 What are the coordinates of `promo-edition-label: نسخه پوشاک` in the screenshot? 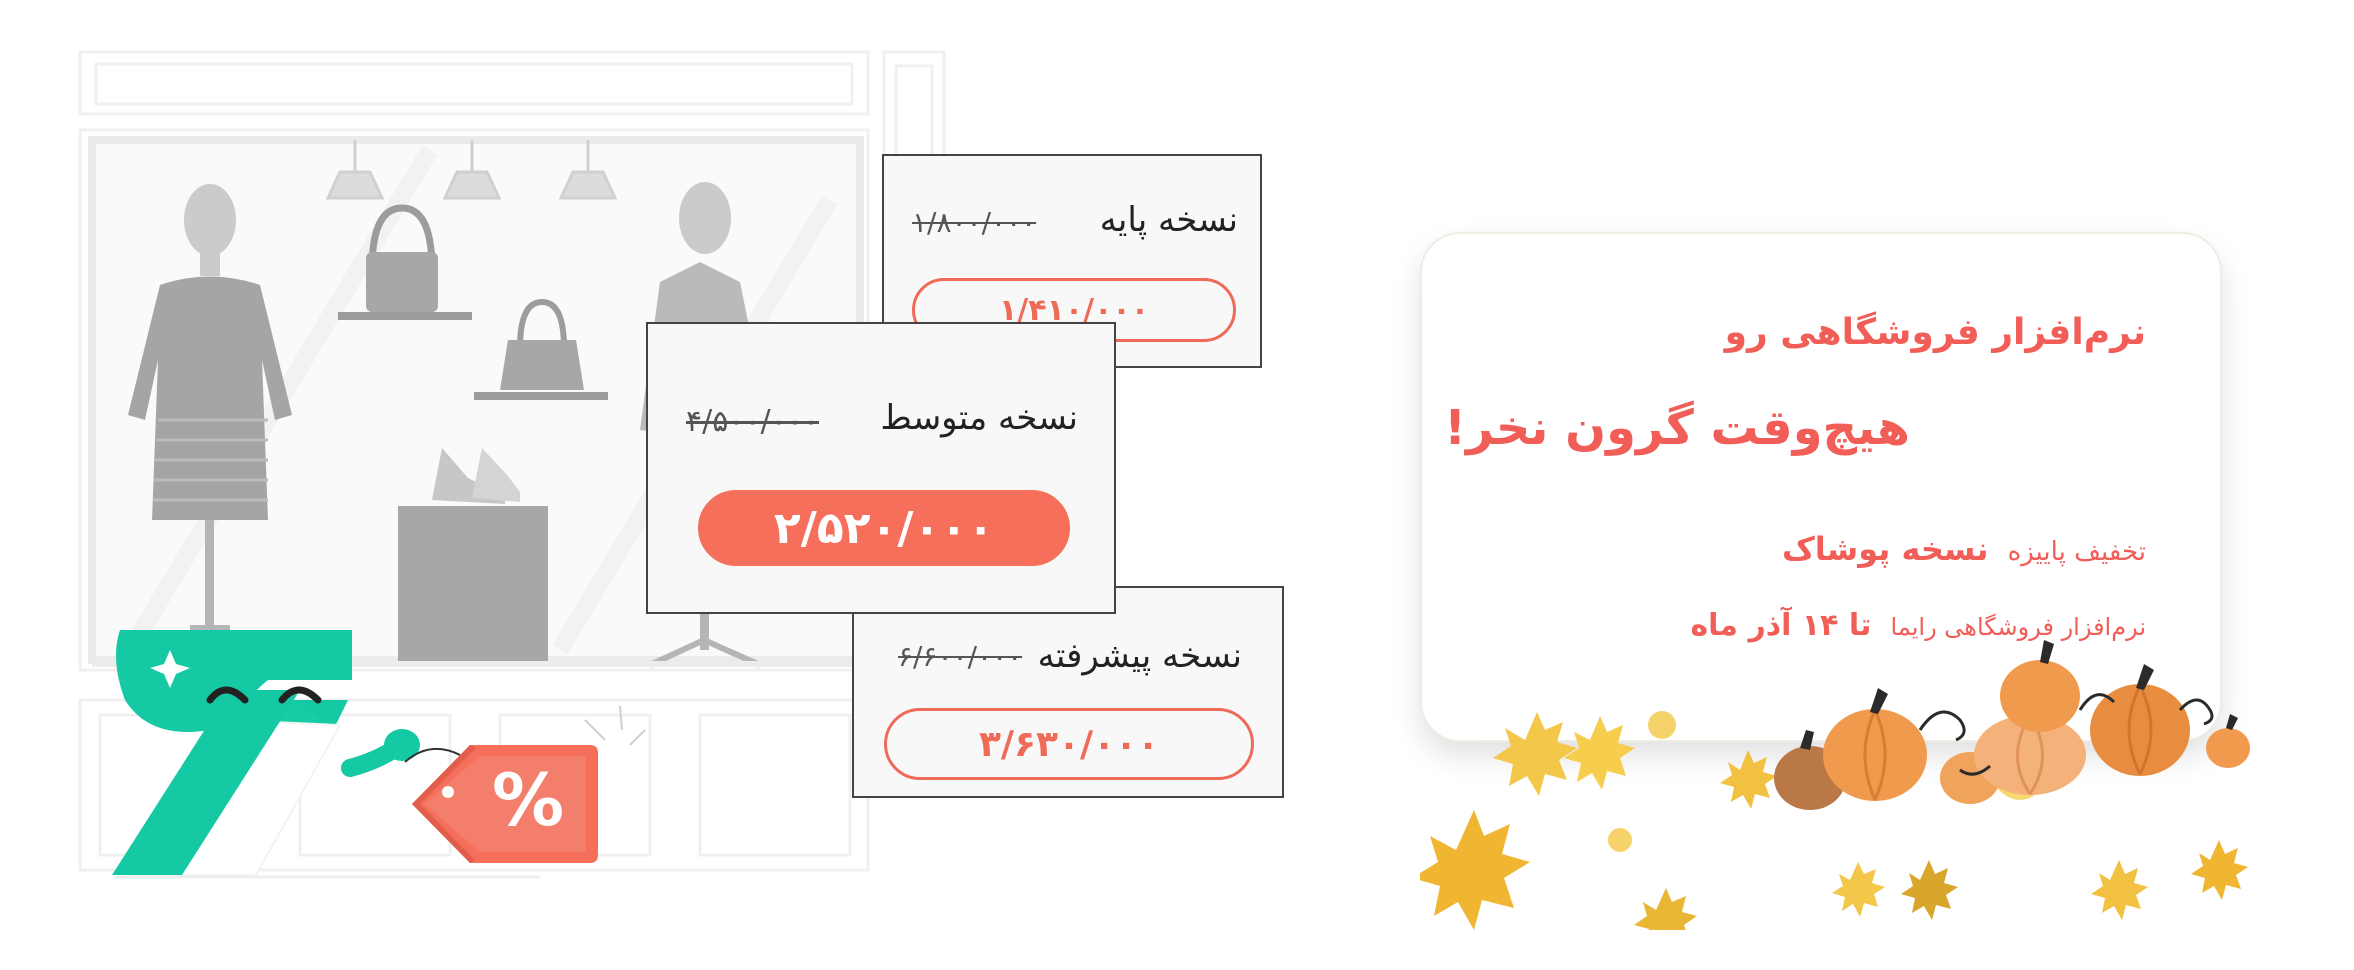 It's located at (1885, 549).